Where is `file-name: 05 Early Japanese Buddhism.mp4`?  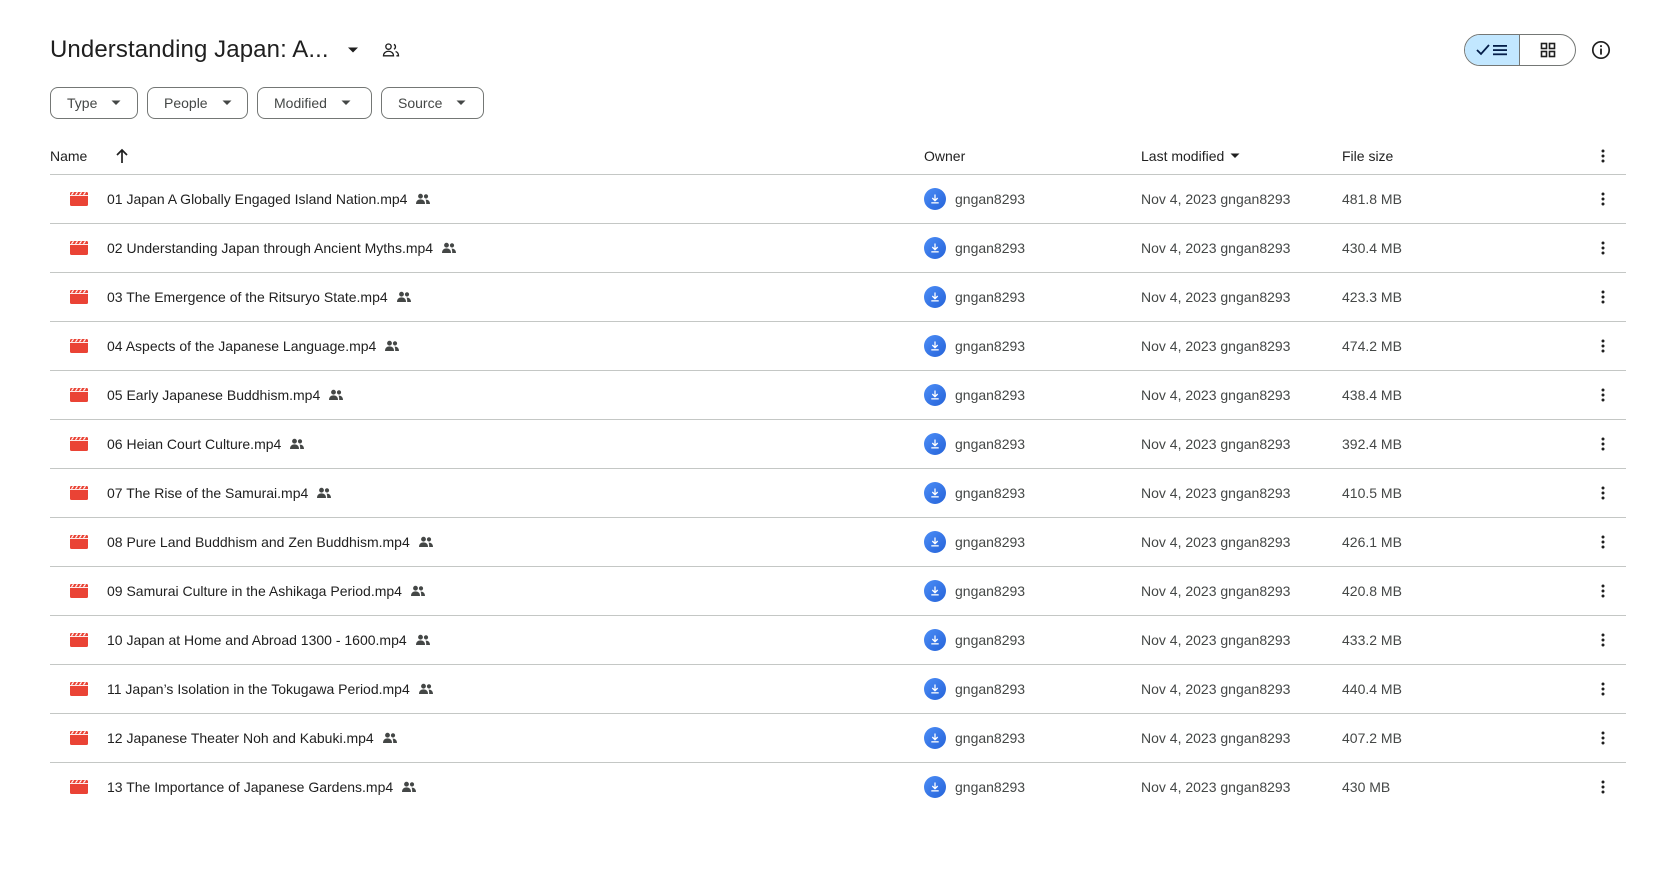
file-name: 05 Early Japanese Buddhism.mp4 is located at coordinates (213, 395).